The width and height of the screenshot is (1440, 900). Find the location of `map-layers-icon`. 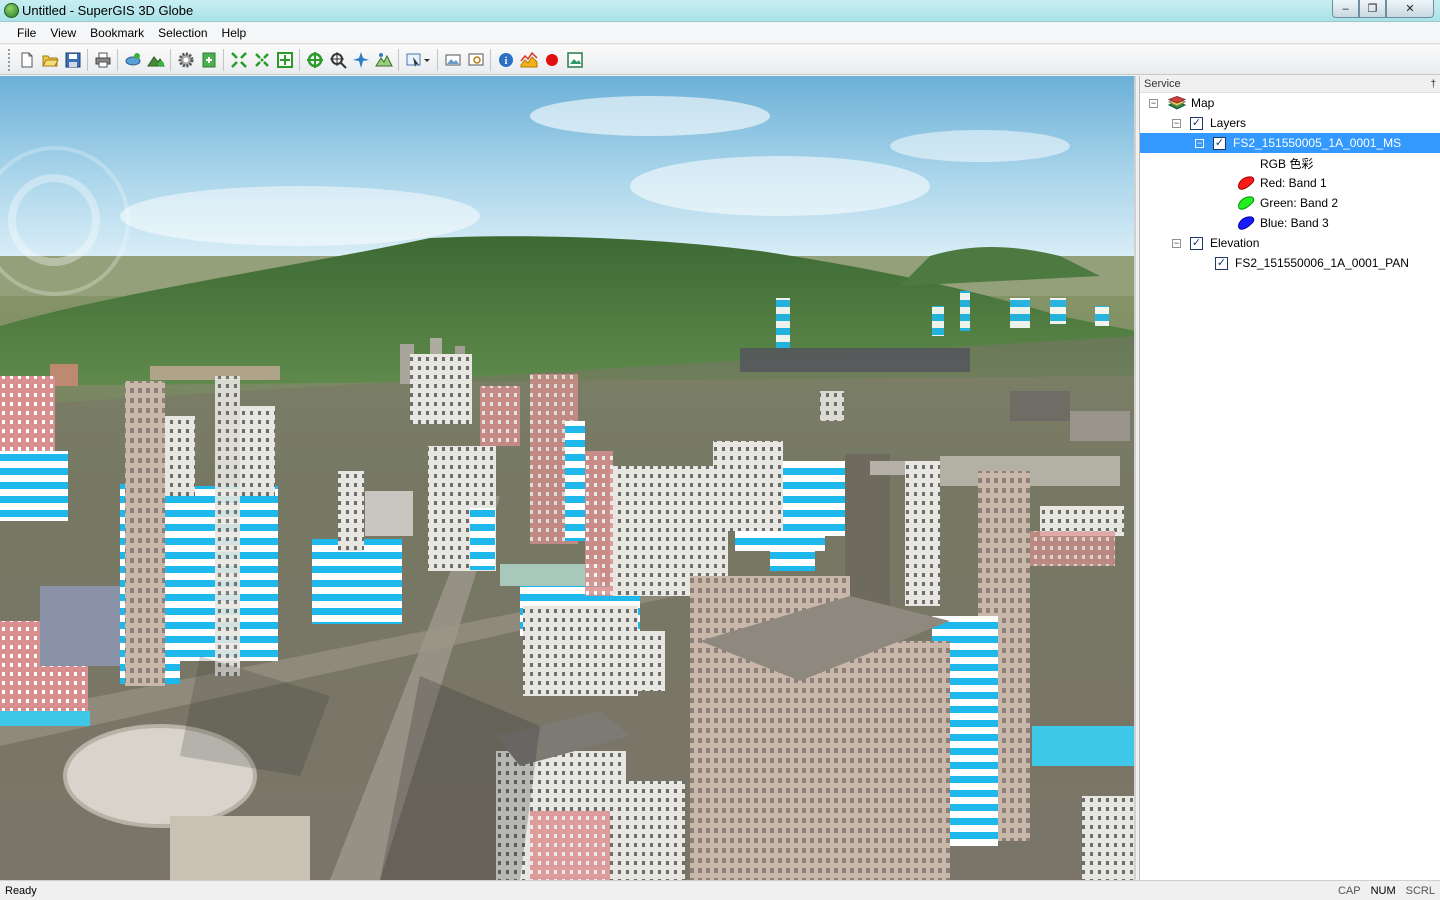

map-layers-icon is located at coordinates (1177, 103).